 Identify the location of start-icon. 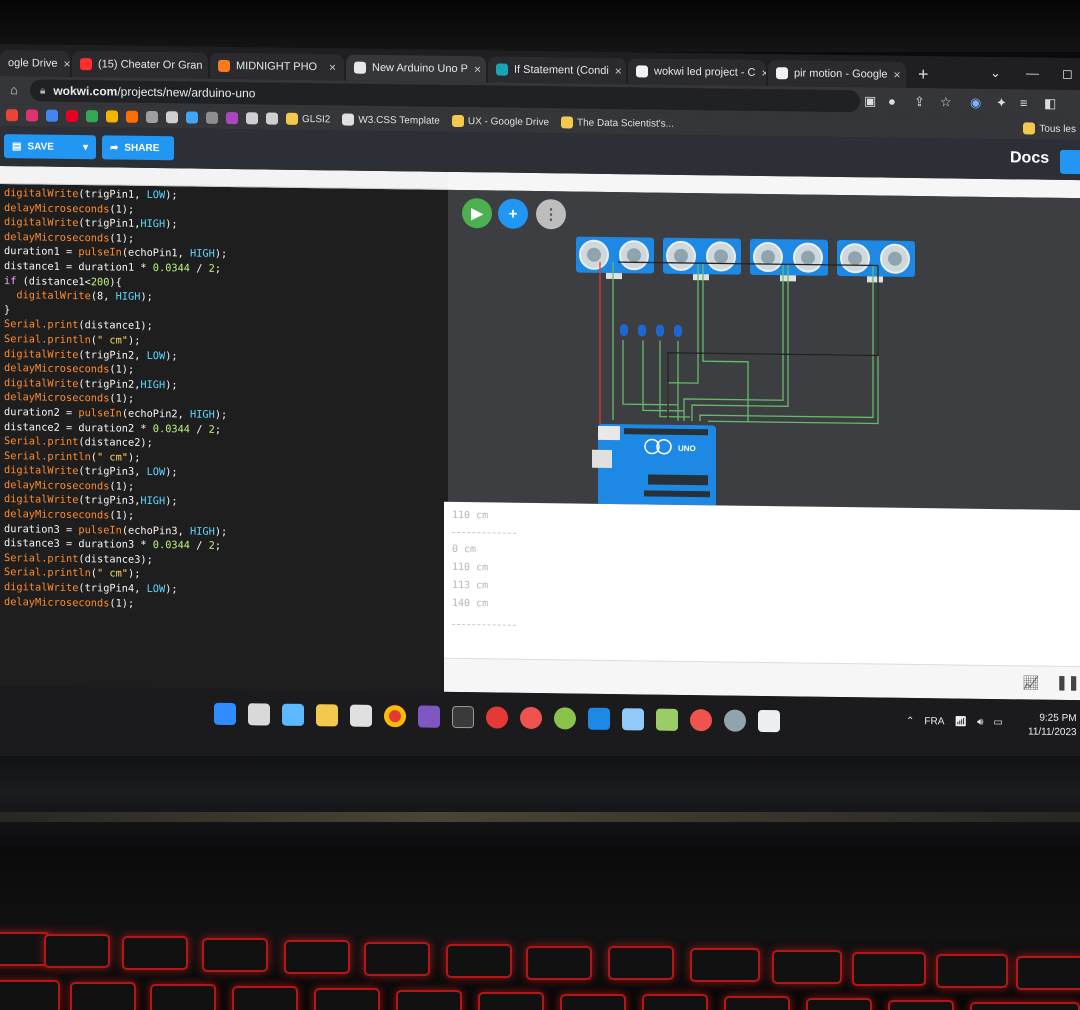
(225, 714).